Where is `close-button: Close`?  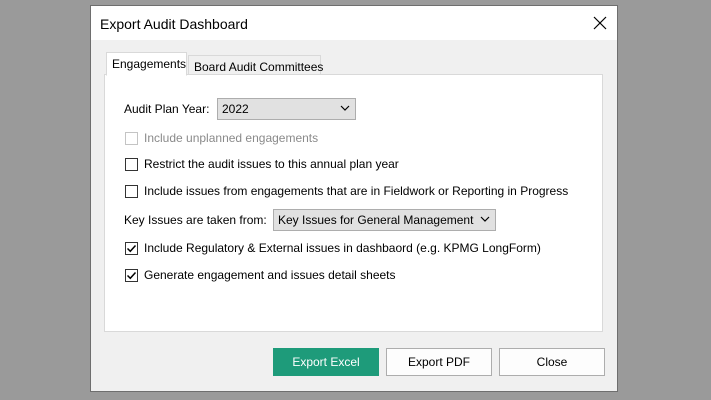
close-button: Close is located at coordinates (552, 362).